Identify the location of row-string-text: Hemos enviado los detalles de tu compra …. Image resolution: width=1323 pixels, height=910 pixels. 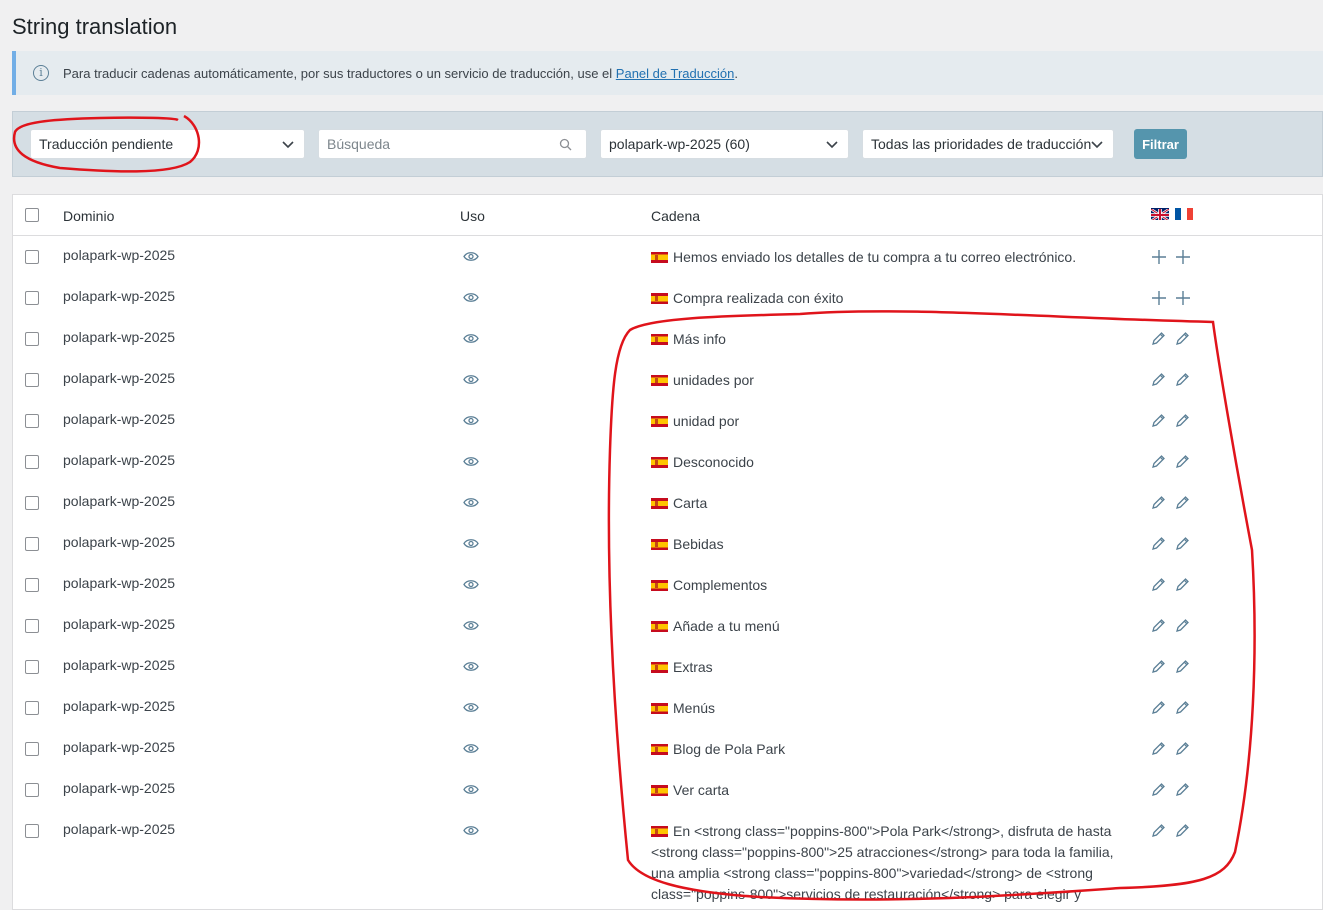
(875, 257).